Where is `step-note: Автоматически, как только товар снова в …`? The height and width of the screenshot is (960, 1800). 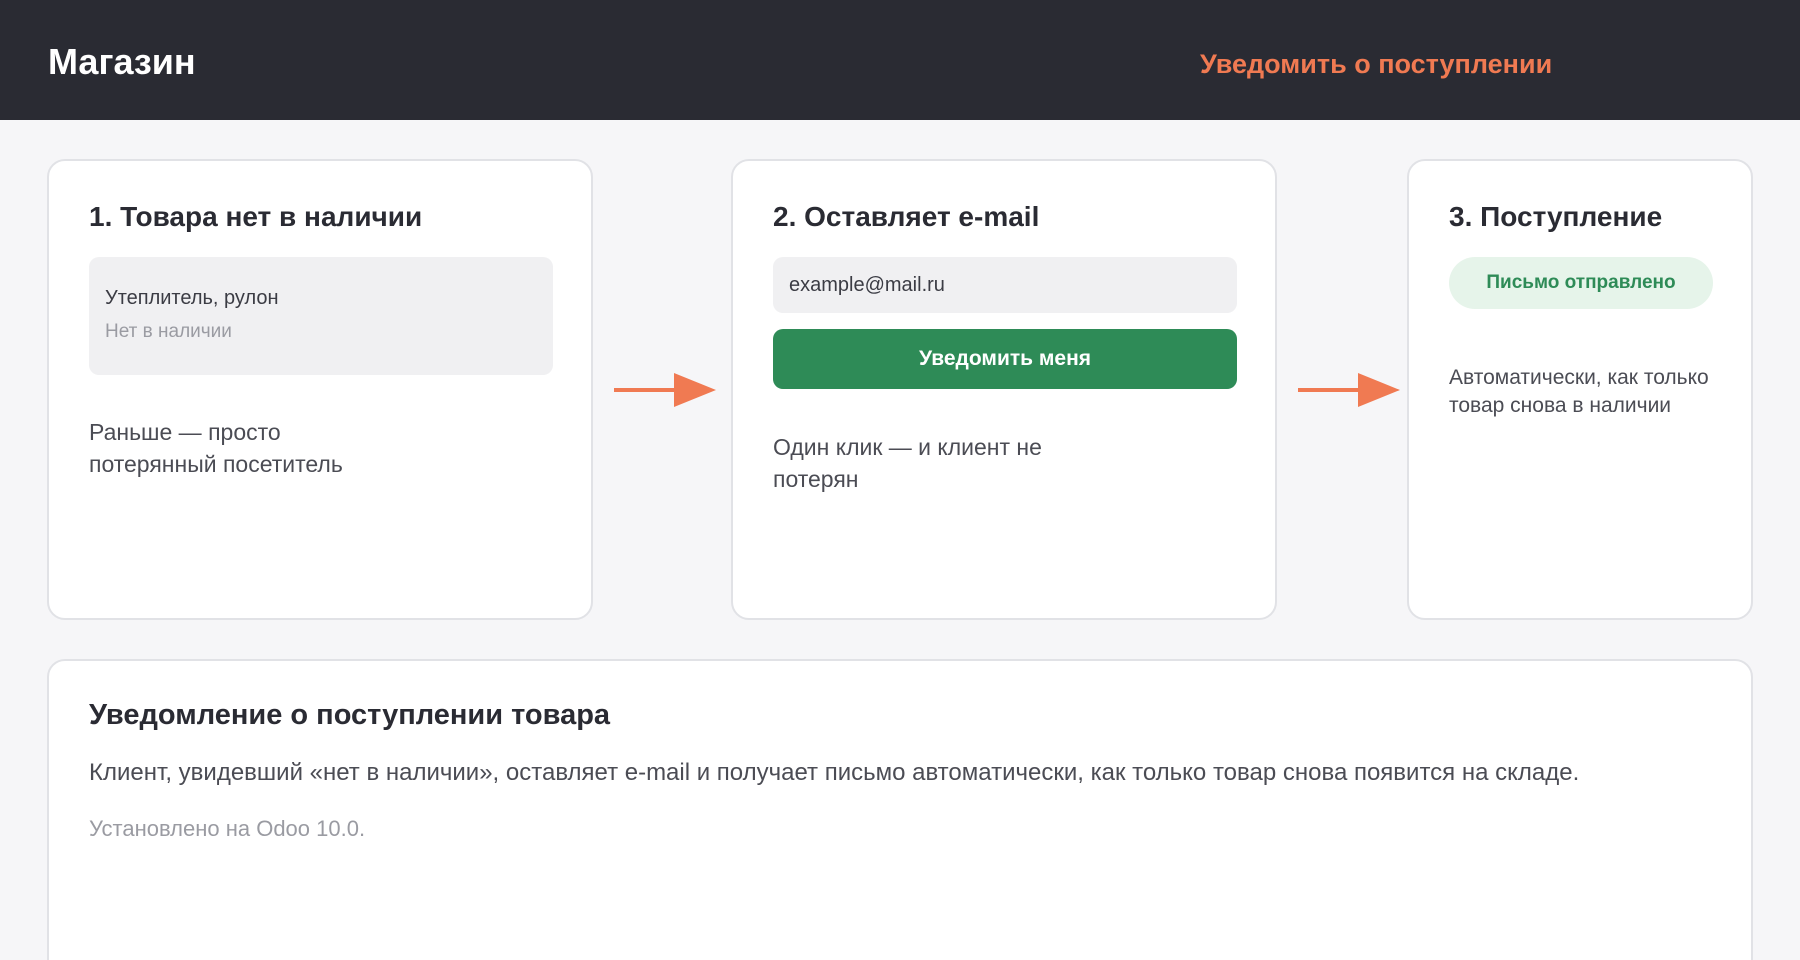 step-note: Автоматически, как только товар снова в … is located at coordinates (1579, 391).